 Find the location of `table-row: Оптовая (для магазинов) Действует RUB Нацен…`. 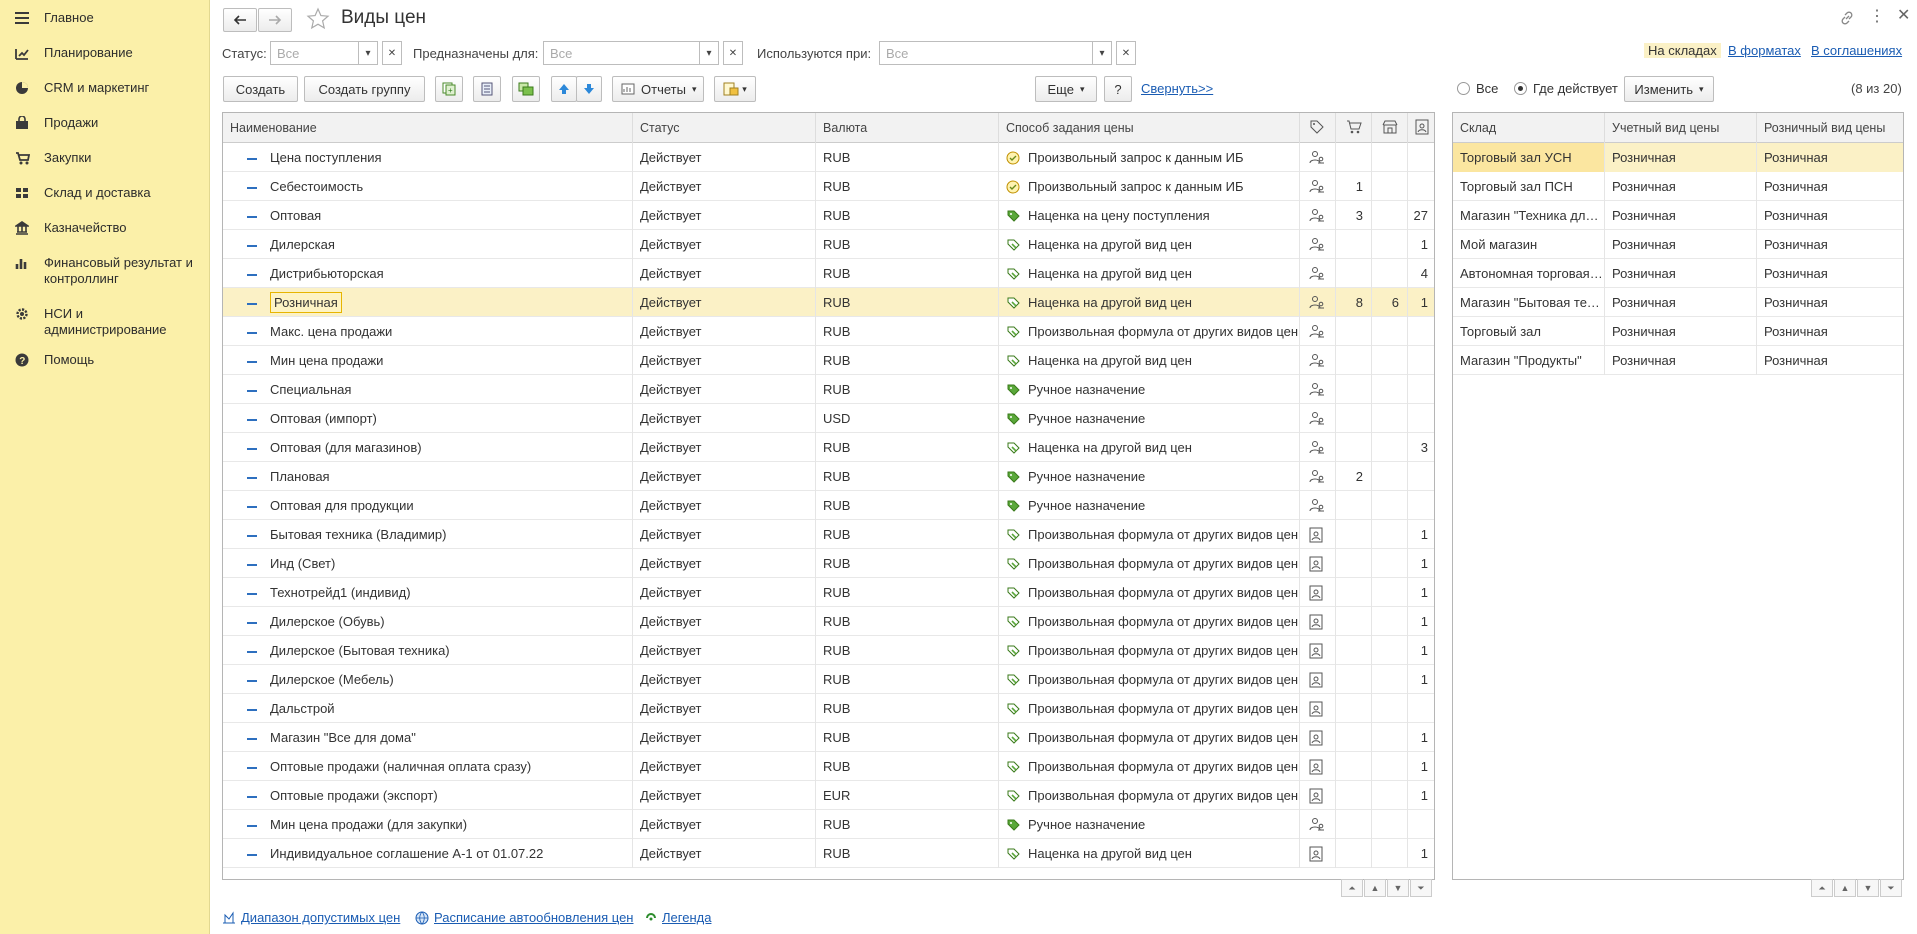

table-row: Оптовая (для магазинов) Действует RUB Нацен… is located at coordinates (828, 447).